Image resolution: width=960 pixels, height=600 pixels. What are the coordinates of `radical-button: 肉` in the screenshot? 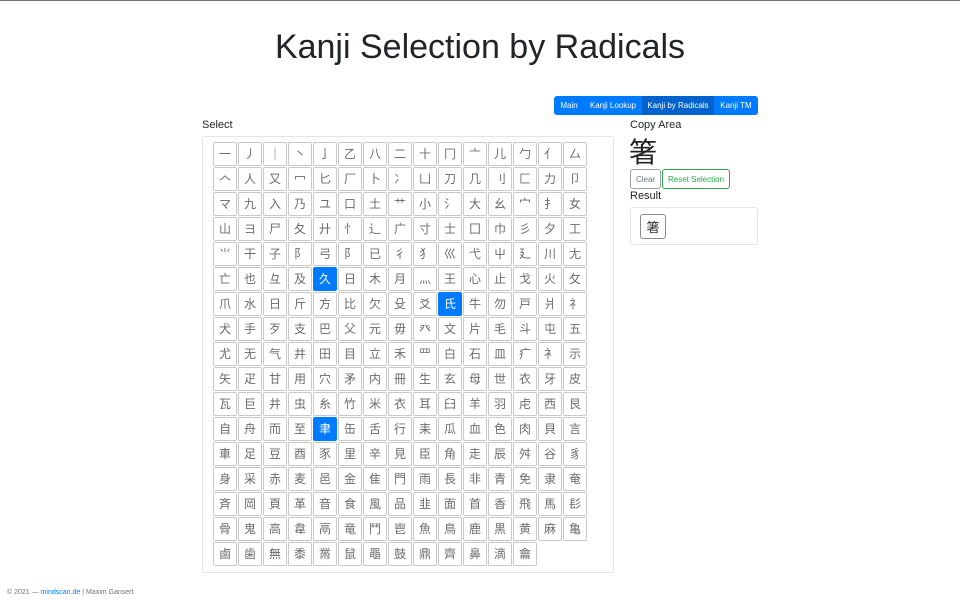 It's located at (525, 429).